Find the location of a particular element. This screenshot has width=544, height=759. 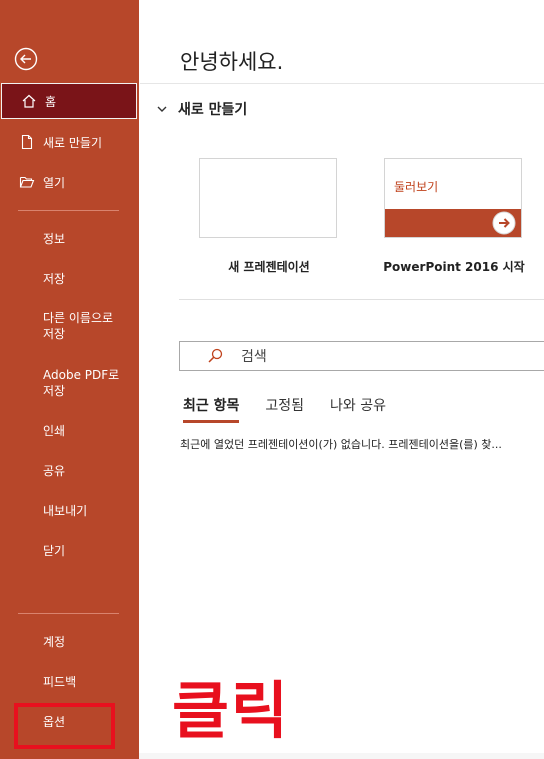

template-blank-presentation: 새 프레젠테이션 is located at coordinates (269, 218).